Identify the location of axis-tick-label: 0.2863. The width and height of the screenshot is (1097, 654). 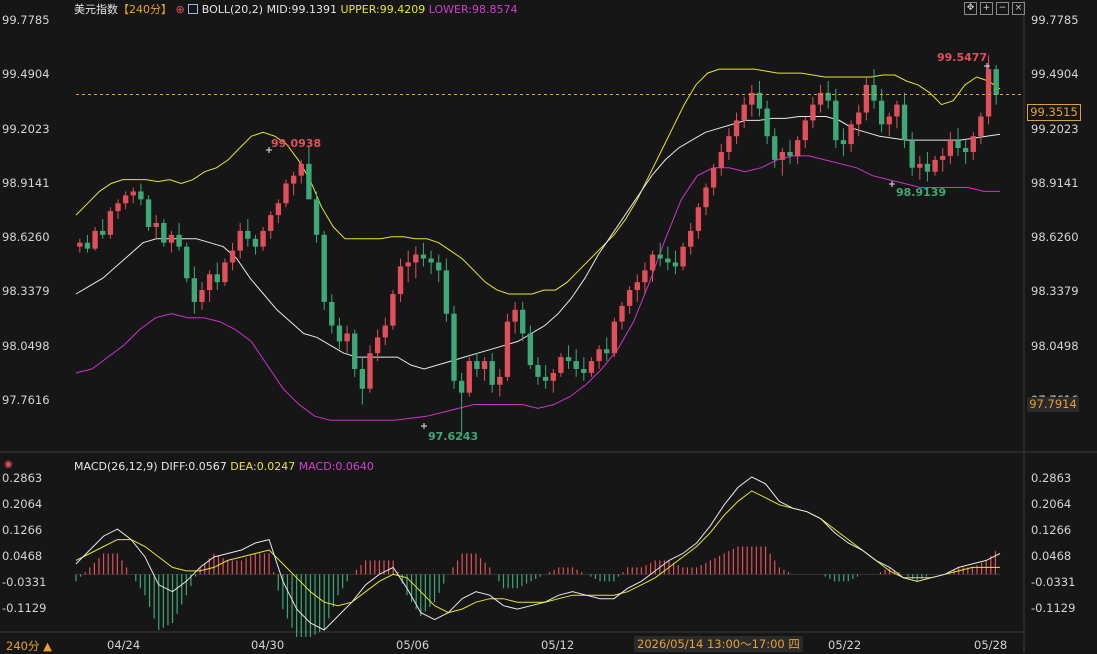
(22, 478).